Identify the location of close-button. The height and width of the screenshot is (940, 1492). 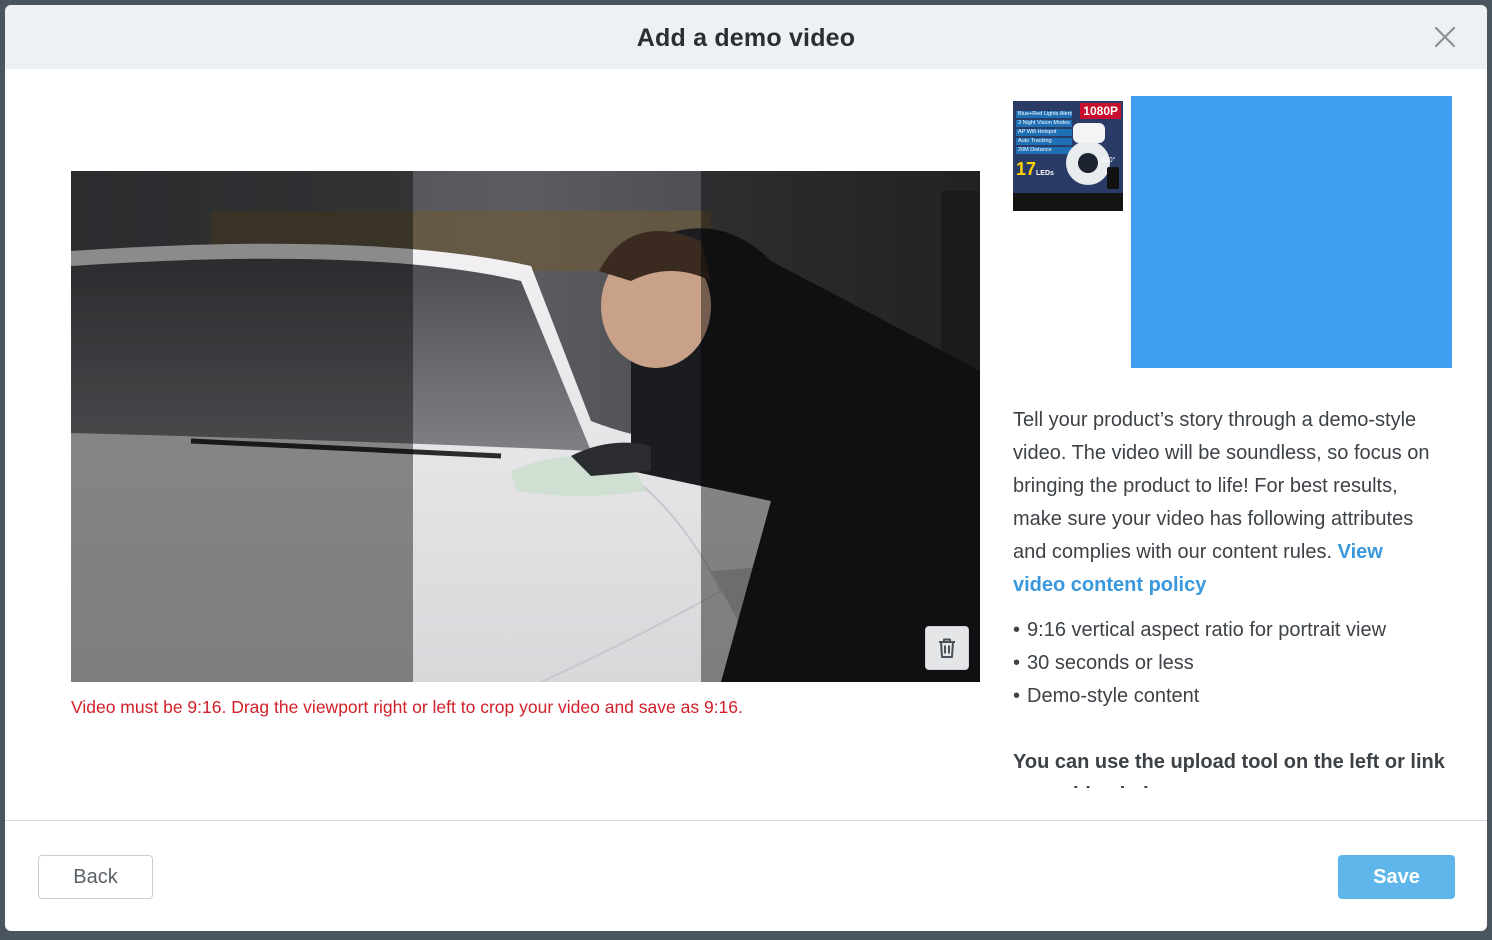
(1445, 37).